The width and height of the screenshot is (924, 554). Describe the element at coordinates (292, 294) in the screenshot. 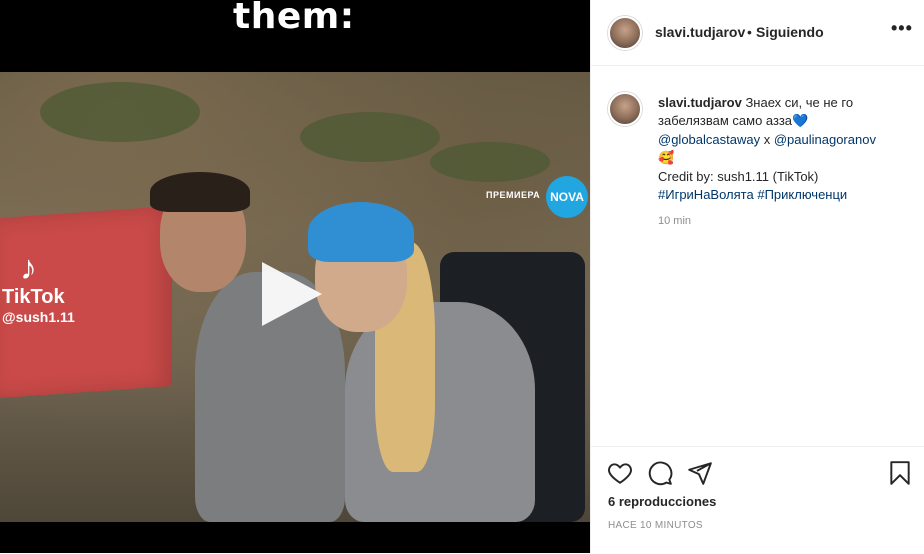

I see `play-icon` at that location.